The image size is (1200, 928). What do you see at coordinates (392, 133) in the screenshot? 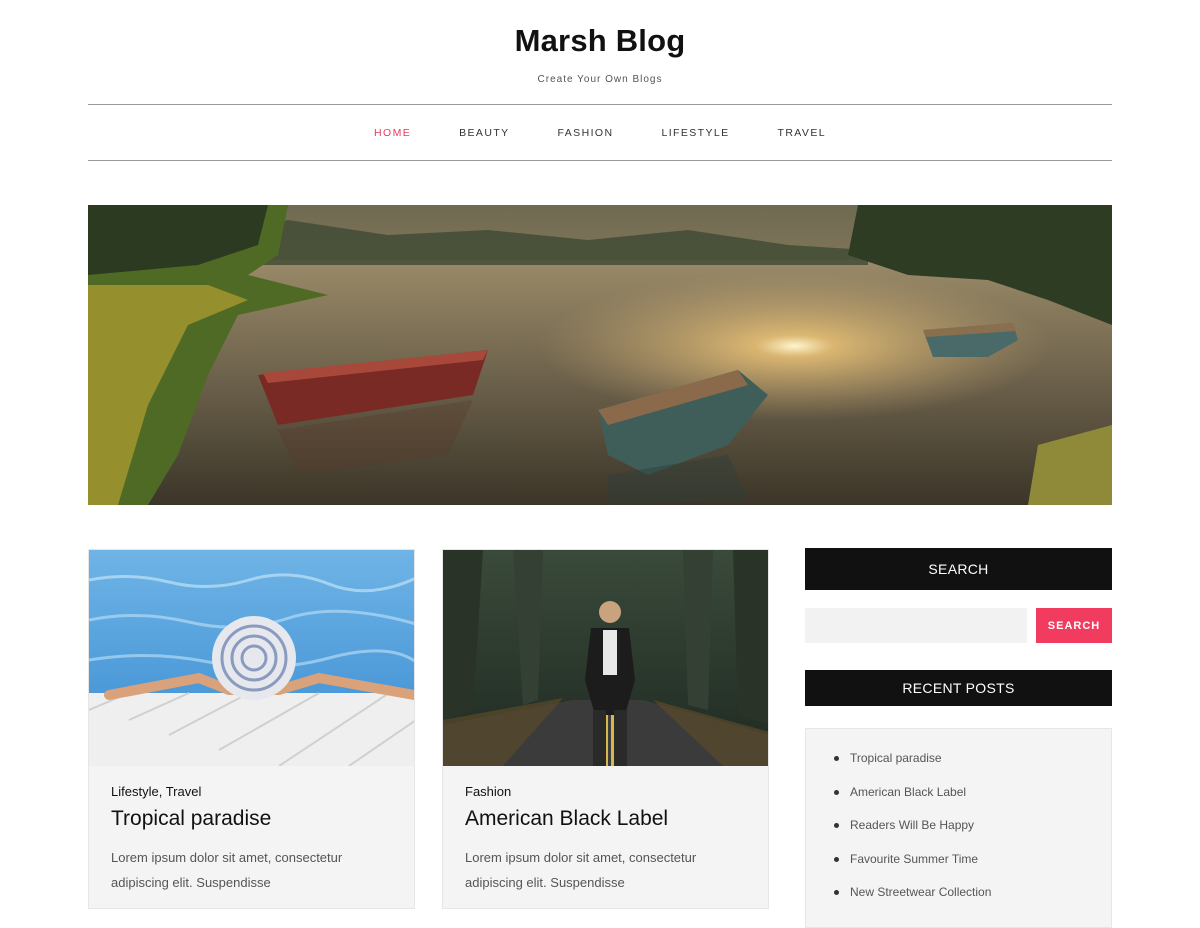
I see `nav-item-home: HOME` at bounding box center [392, 133].